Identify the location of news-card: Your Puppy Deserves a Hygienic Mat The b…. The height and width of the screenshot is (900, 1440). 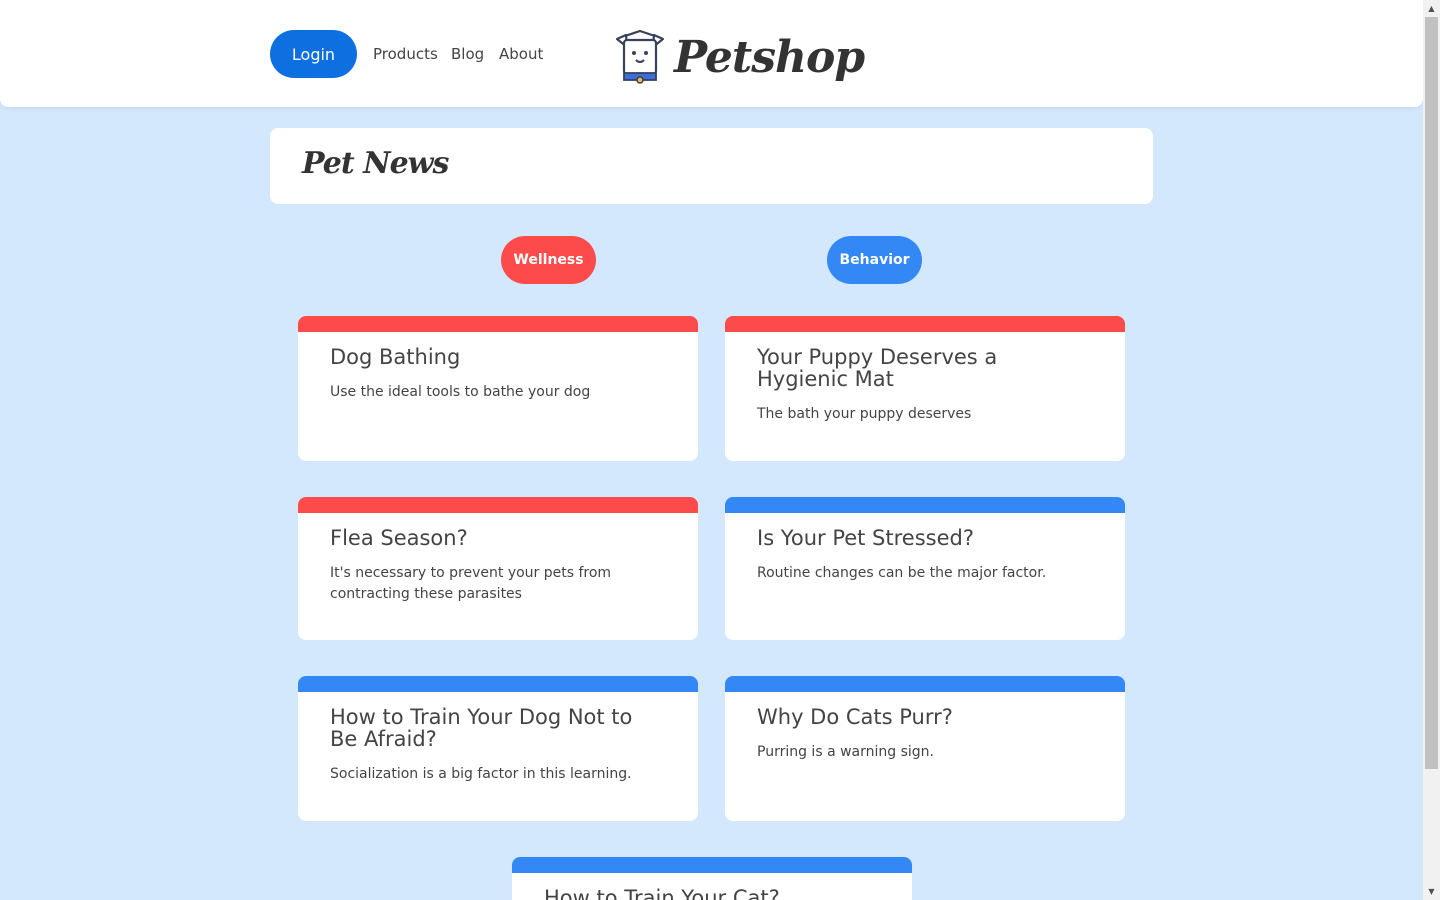
(925, 388).